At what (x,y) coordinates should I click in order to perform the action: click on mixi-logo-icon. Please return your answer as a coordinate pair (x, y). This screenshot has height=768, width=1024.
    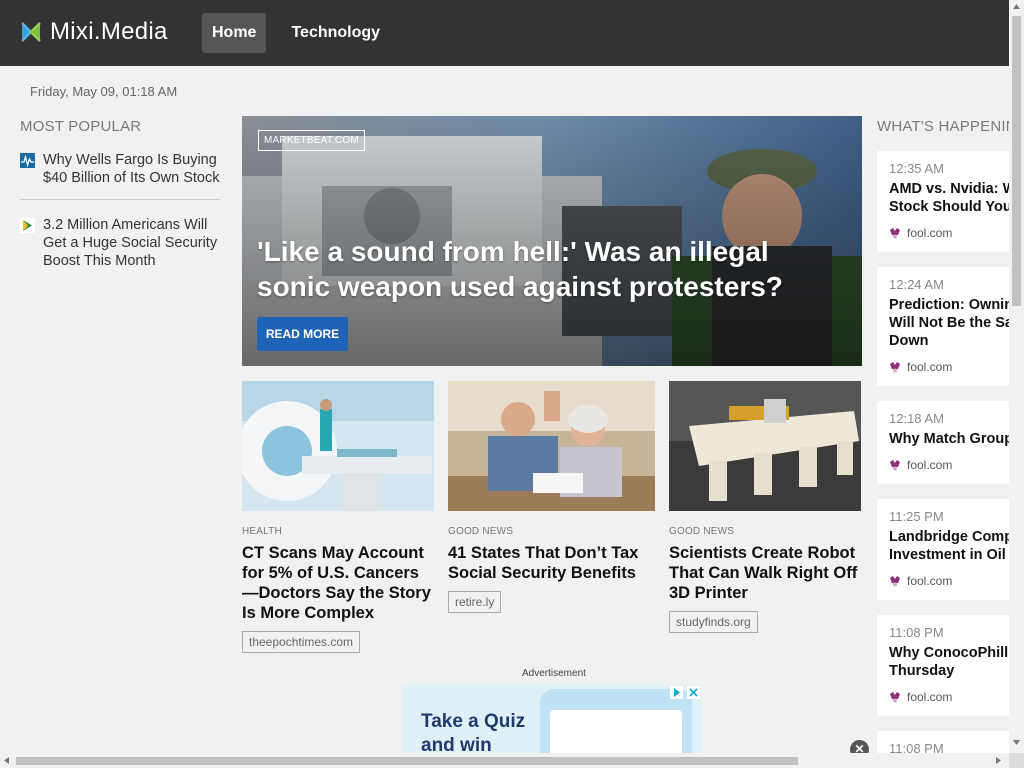
    Looking at the image, I should click on (31, 32).